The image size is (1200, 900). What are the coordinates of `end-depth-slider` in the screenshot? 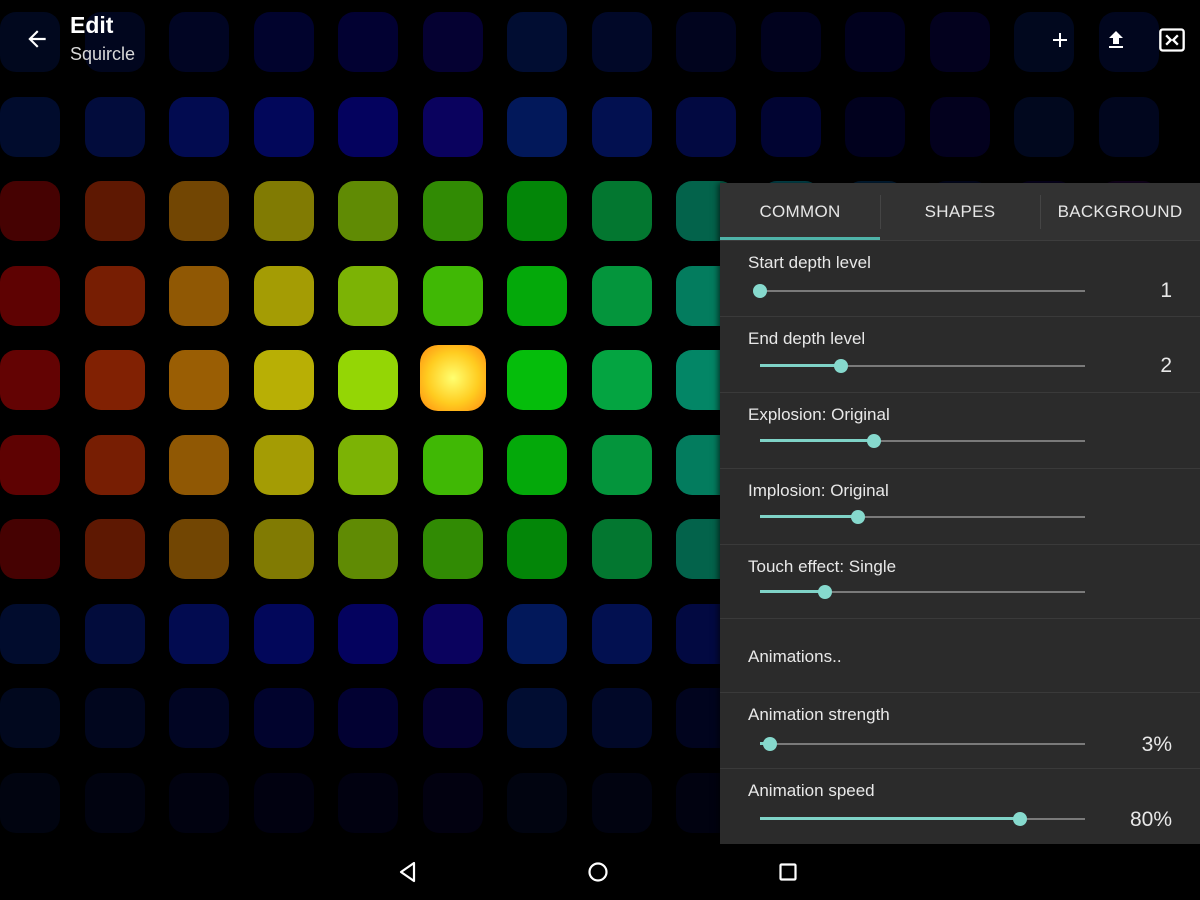 It's located at (922, 366).